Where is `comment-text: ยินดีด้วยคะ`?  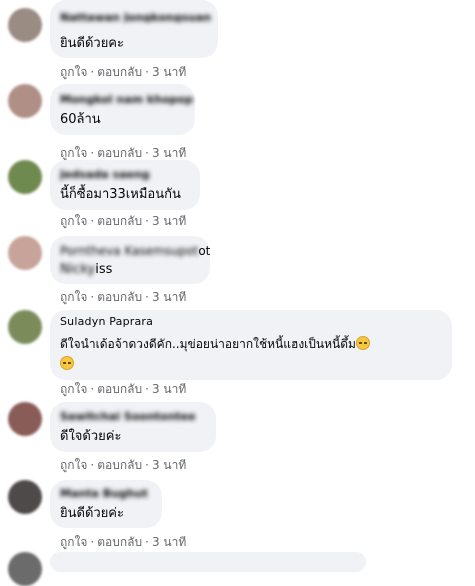
comment-text: ยินดีด้วยคะ is located at coordinates (92, 43).